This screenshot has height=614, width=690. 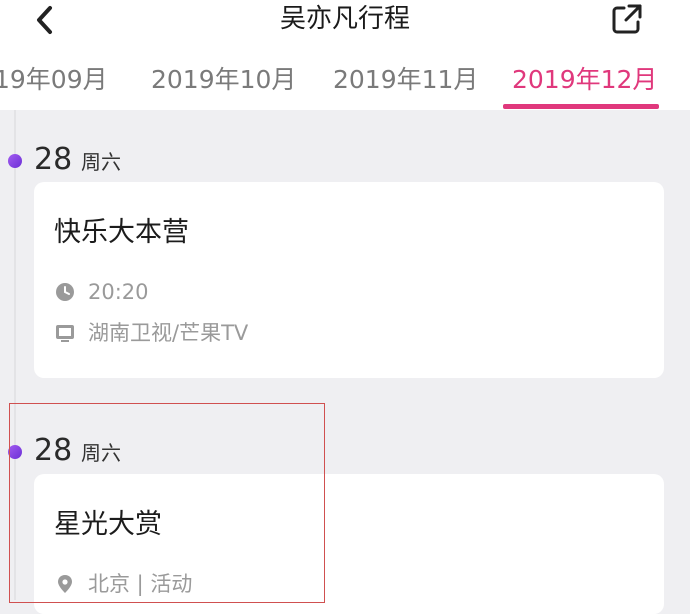 I want to click on tab-2019-09: 19年09月, so click(x=54, y=80).